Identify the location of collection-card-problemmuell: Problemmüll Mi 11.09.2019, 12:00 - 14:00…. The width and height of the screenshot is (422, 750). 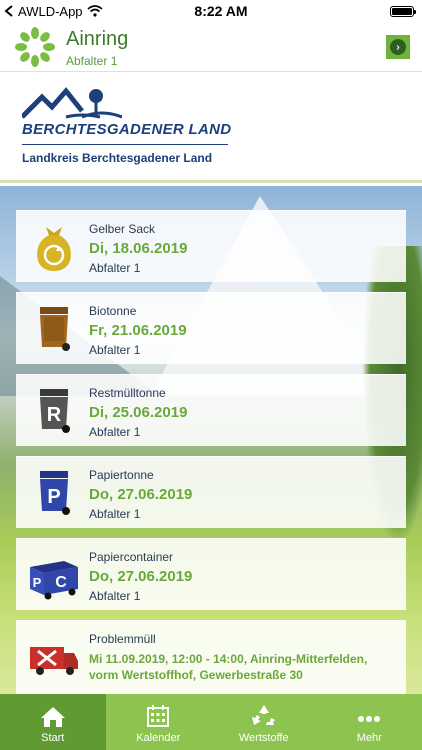
(211, 657).